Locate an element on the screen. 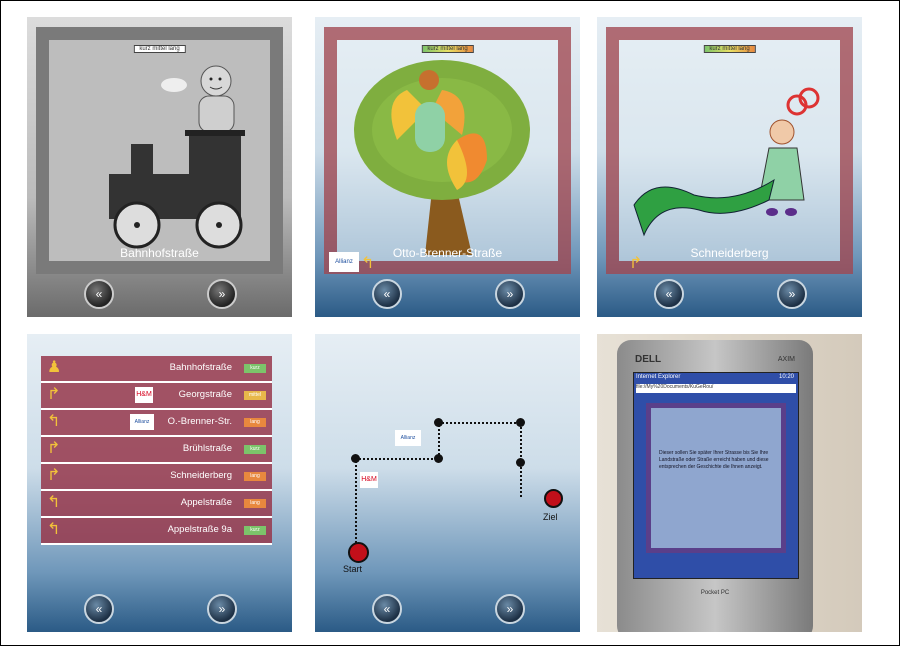 This screenshot has height=646, width=900. route-row: ↱ Georgstraße mittel is located at coordinates (156, 396).